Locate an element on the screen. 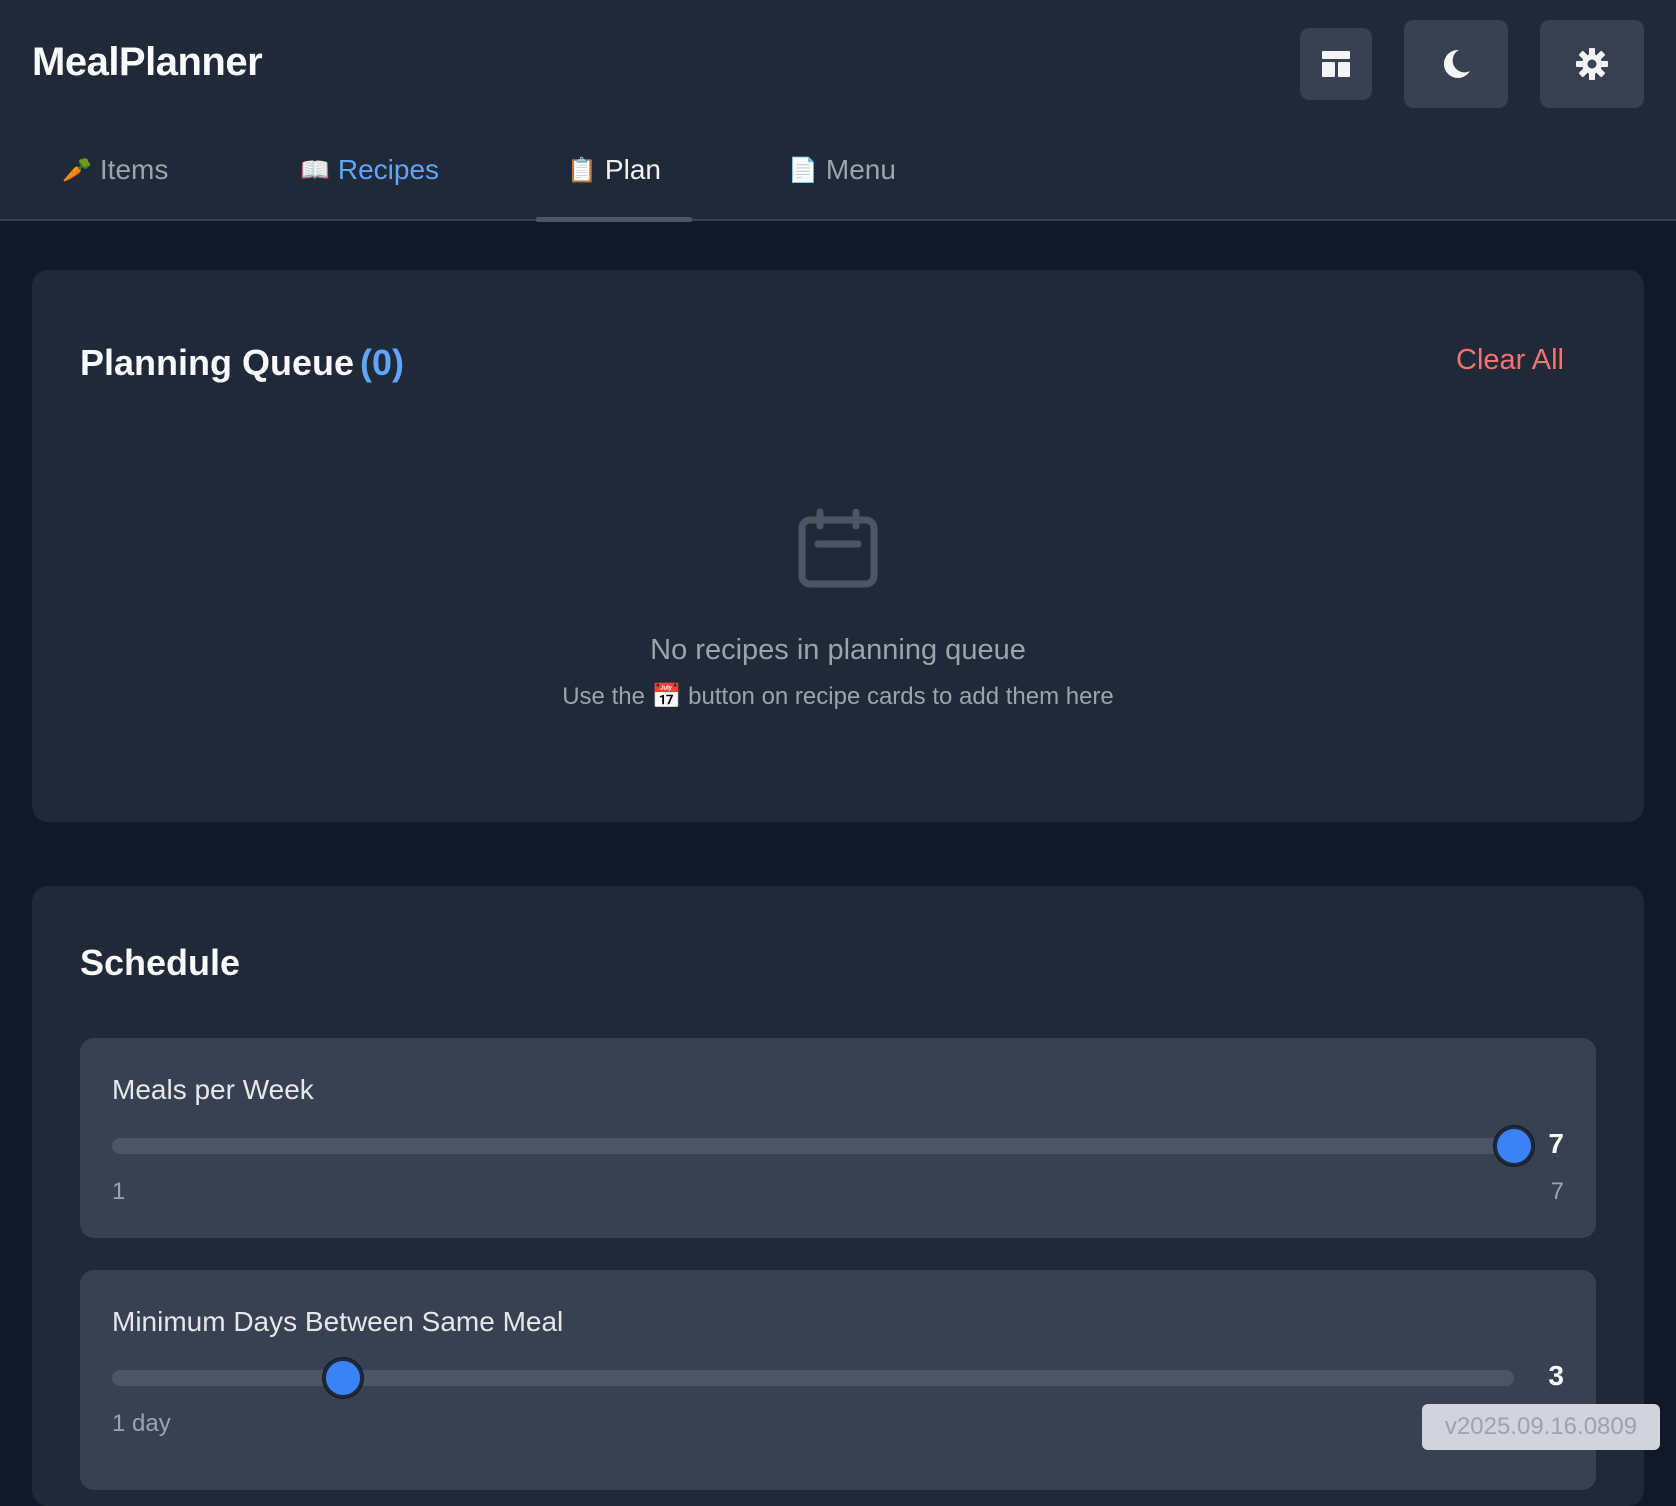 This screenshot has height=1506, width=1676. calendar-icon is located at coordinates (838, 548).